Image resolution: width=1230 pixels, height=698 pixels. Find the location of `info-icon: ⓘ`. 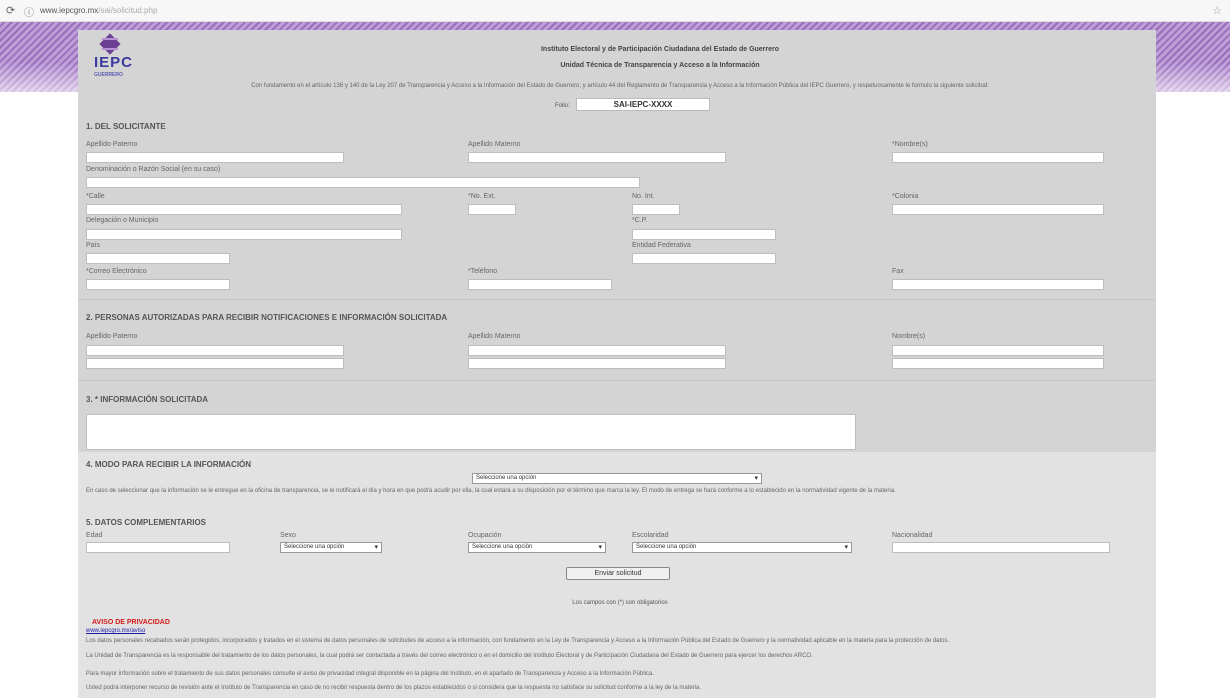

info-icon: ⓘ is located at coordinates (29, 11).